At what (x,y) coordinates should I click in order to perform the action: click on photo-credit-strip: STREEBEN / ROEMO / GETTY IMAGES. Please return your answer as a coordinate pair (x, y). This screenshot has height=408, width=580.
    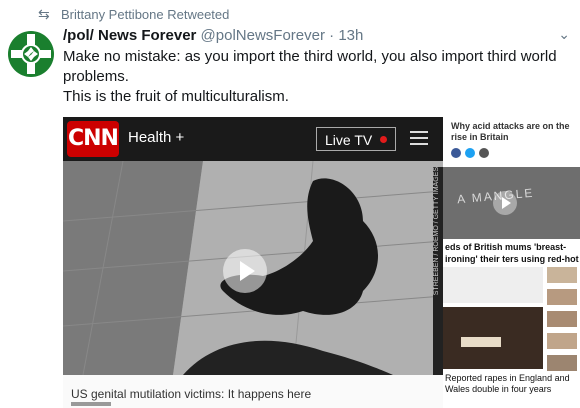
    Looking at the image, I should click on (438, 272).